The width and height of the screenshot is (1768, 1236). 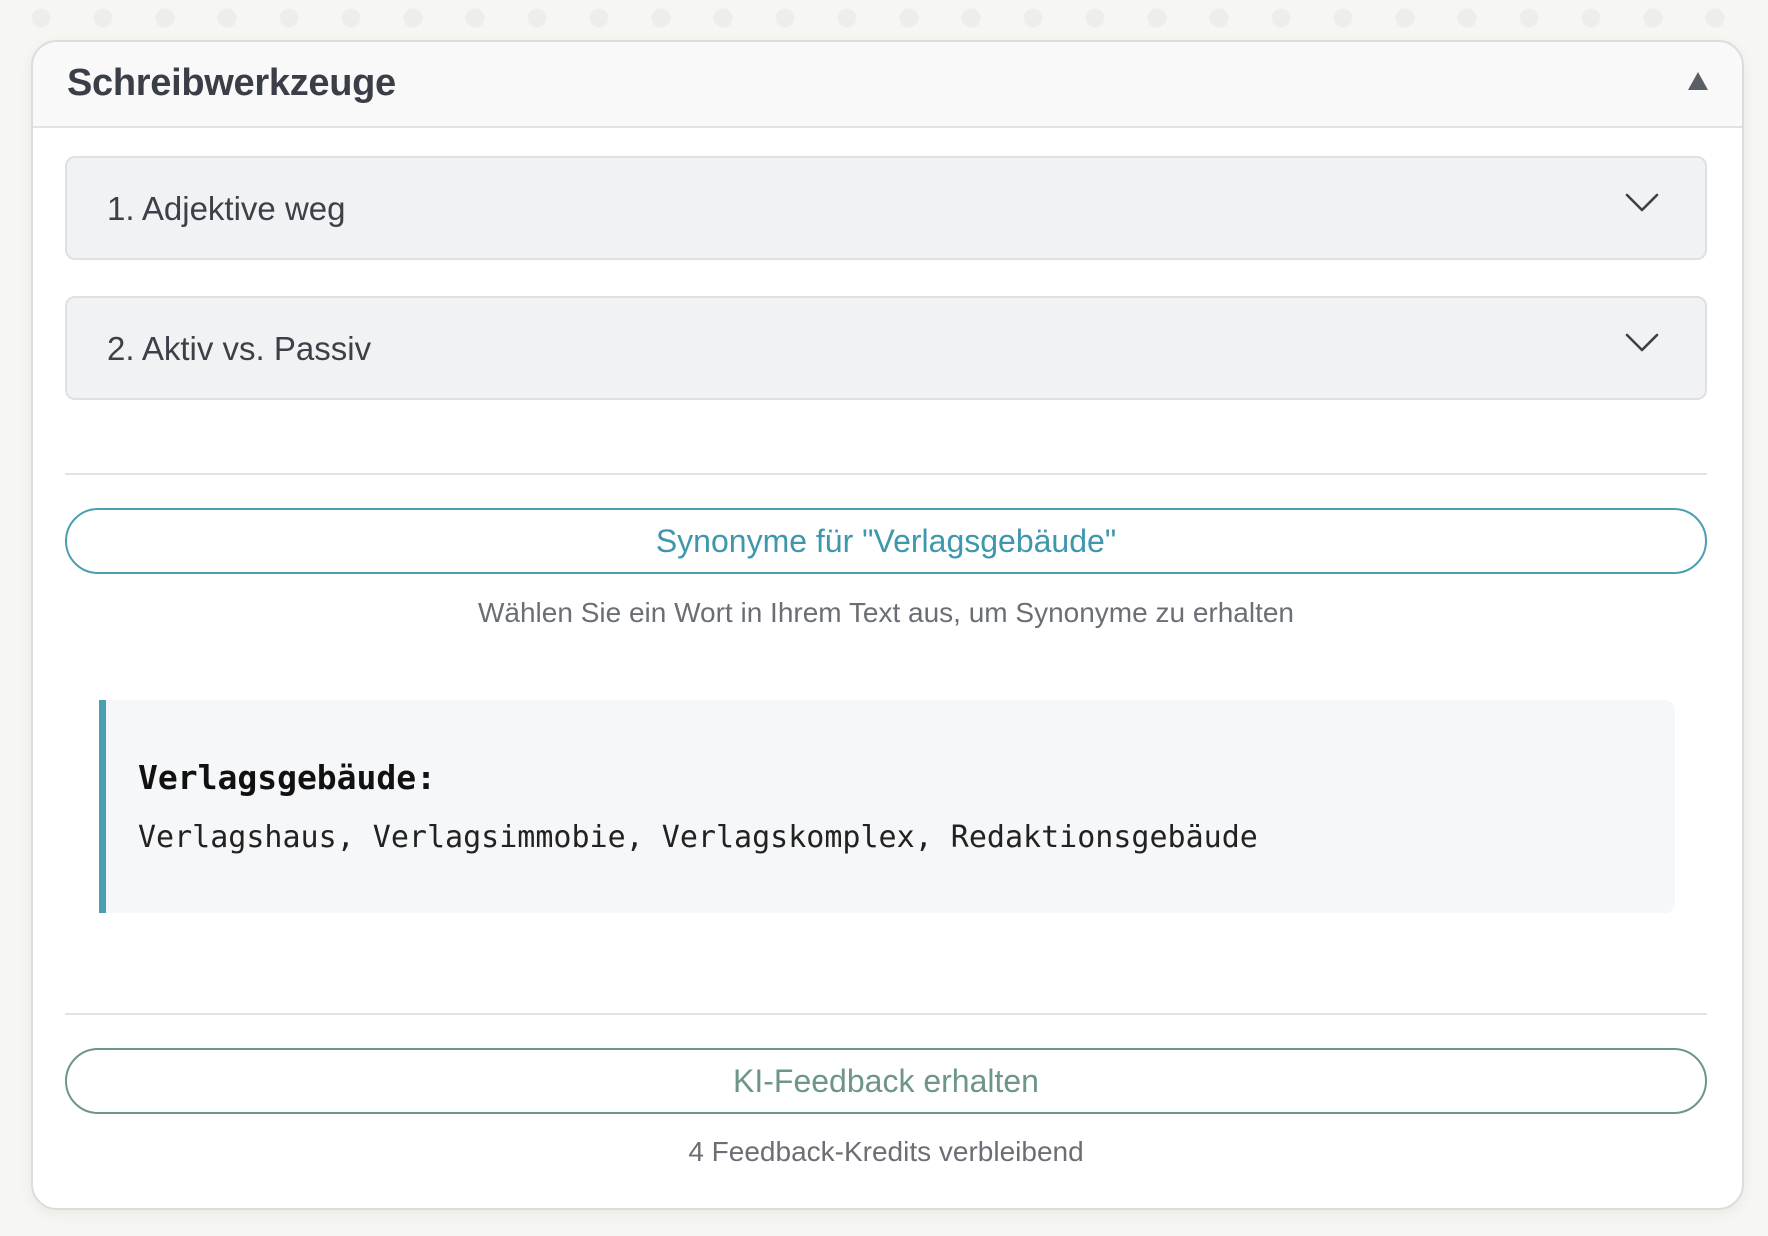 I want to click on accordion-item-adjektive: 1. Adjektive weg, so click(x=886, y=208).